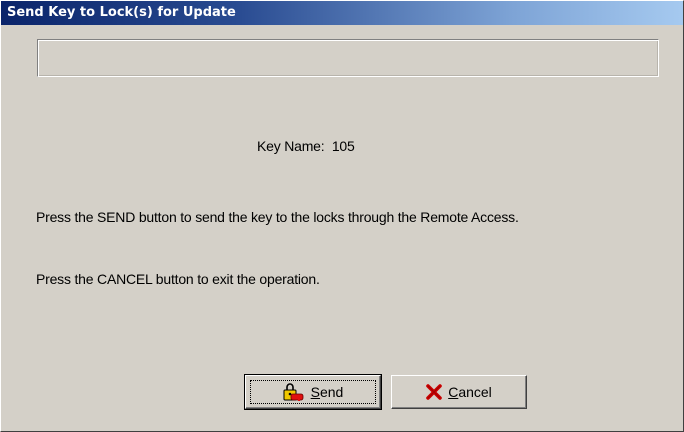 The image size is (684, 432). Describe the element at coordinates (291, 146) in the screenshot. I see `key-name-label: Key Name:` at that location.